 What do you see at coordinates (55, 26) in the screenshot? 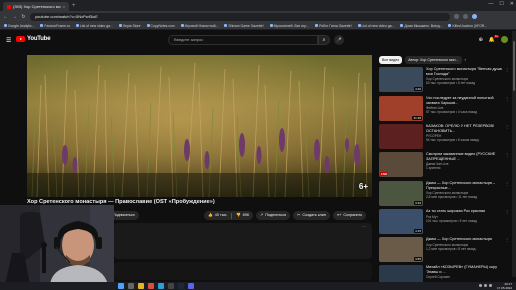
I see `bookmark-item: FaviconFrame.ru` at bounding box center [55, 26].